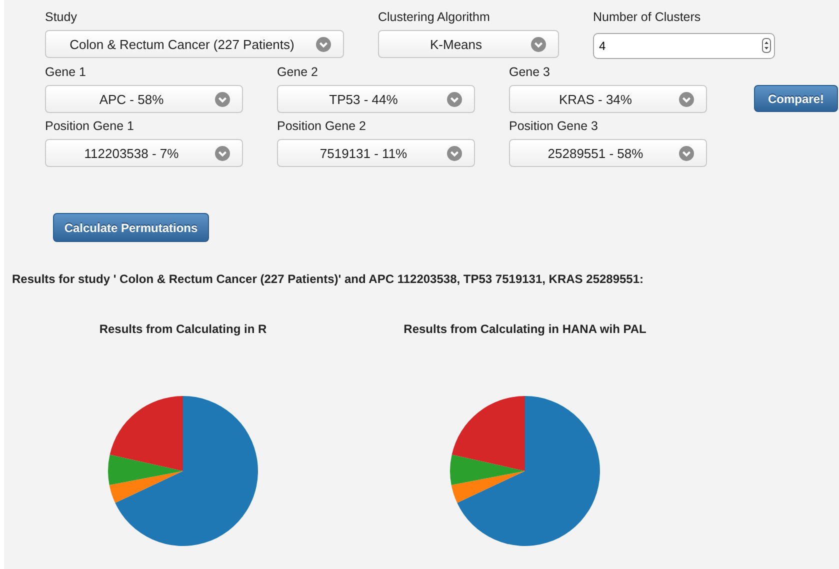 This screenshot has height=569, width=839. Describe the element at coordinates (90, 126) in the screenshot. I see `field-label: Position Gene 1` at that location.